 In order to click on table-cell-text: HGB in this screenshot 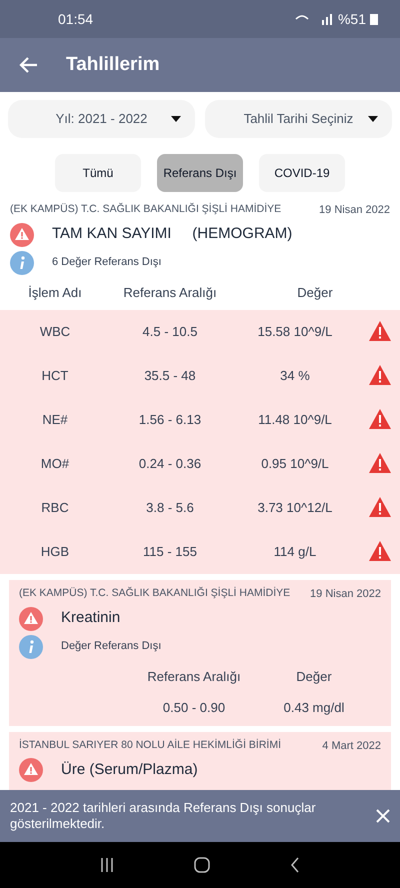, I will do `click(55, 552)`.